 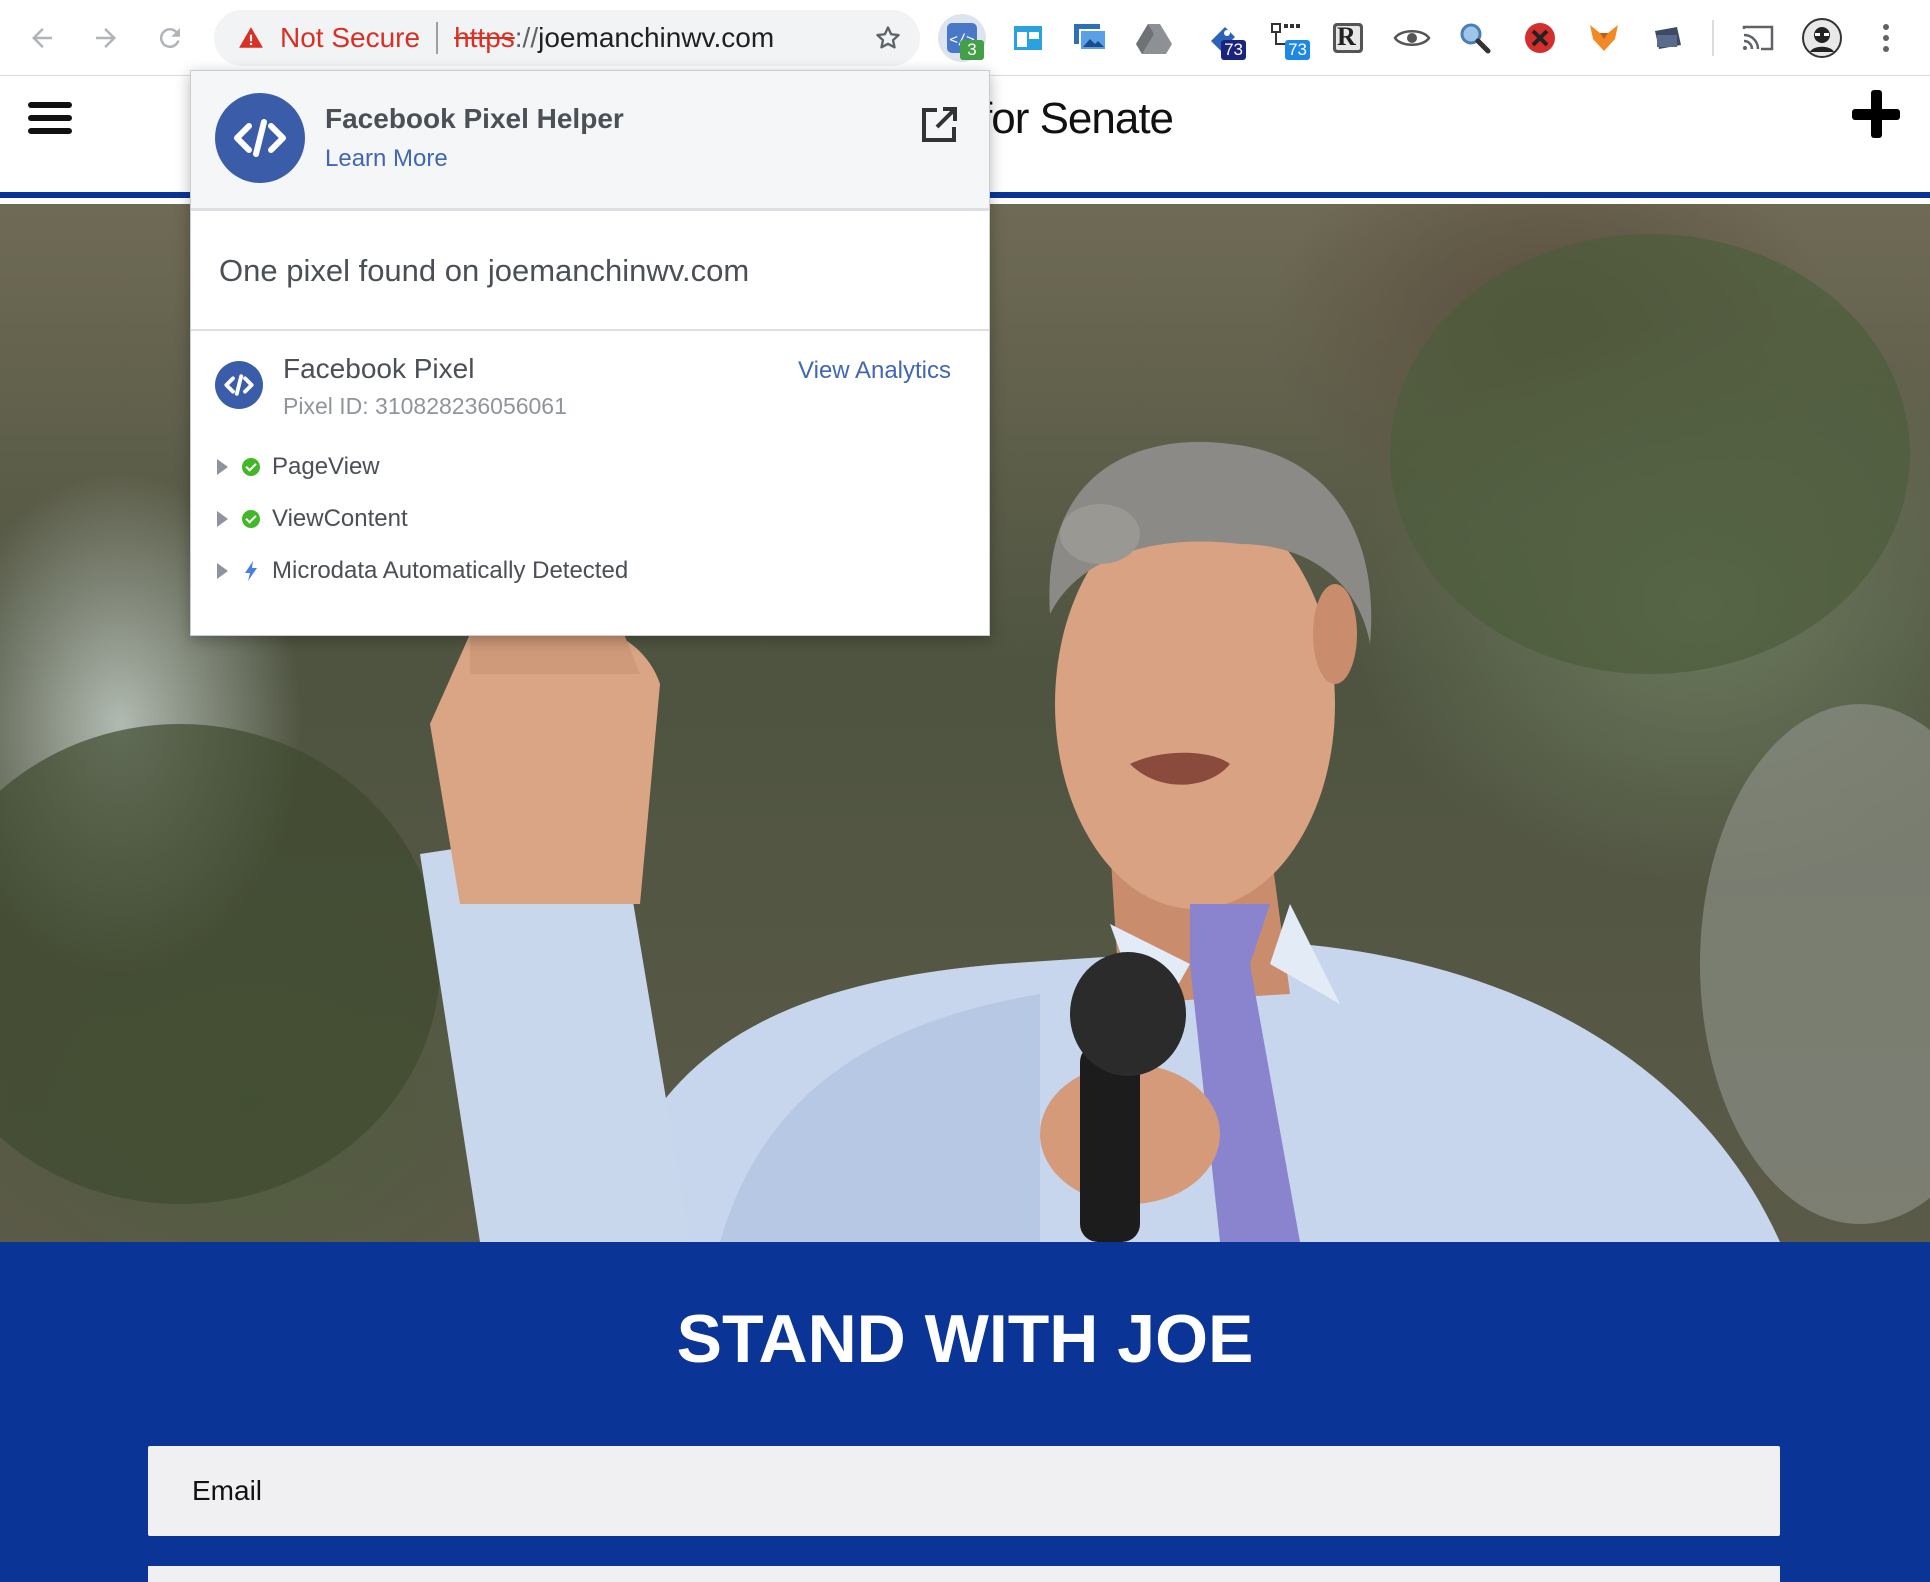 I want to click on cast-icon, so click(x=1758, y=38).